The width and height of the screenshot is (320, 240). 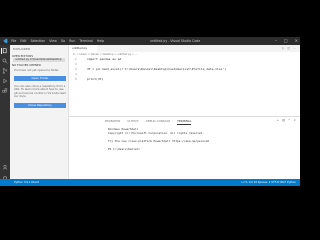 I want to click on minimize-icon: –, so click(x=276, y=41).